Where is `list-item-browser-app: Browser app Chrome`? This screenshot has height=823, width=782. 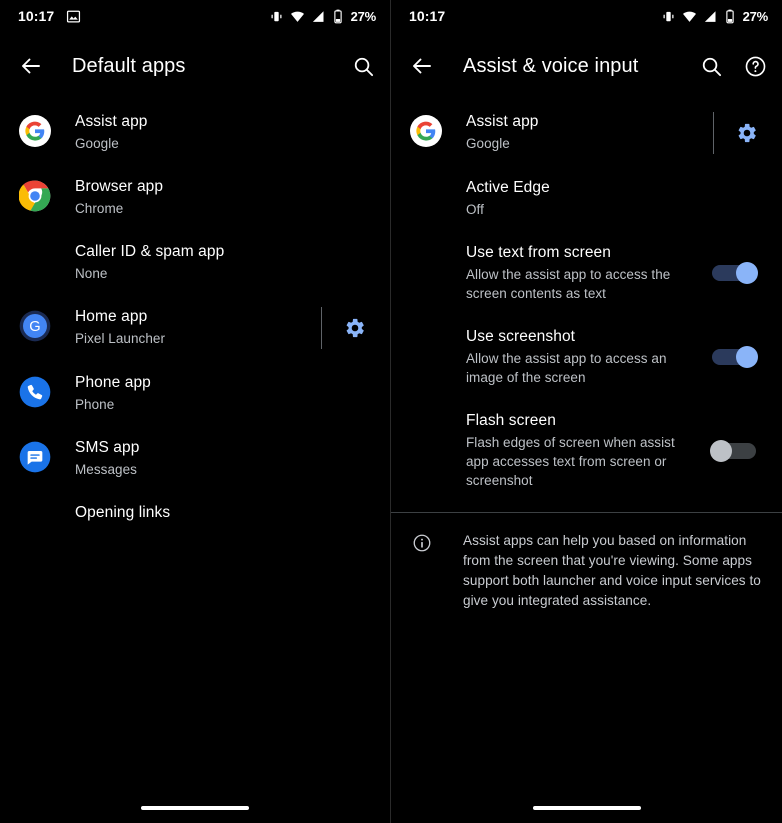
list-item-browser-app: Browser app Chrome is located at coordinates (195, 197).